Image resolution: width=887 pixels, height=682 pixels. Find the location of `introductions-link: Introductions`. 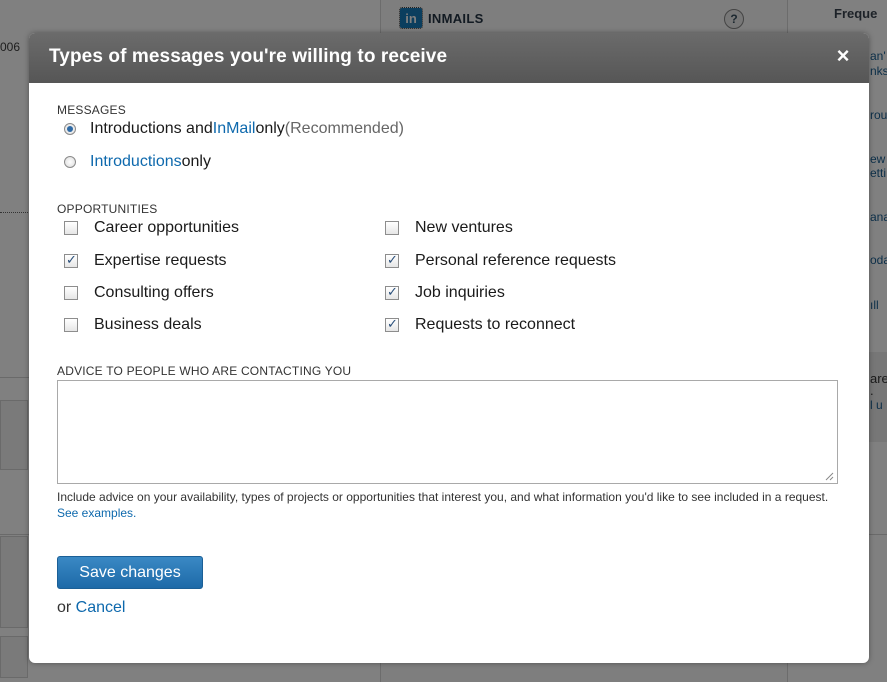

introductions-link: Introductions is located at coordinates (136, 162).